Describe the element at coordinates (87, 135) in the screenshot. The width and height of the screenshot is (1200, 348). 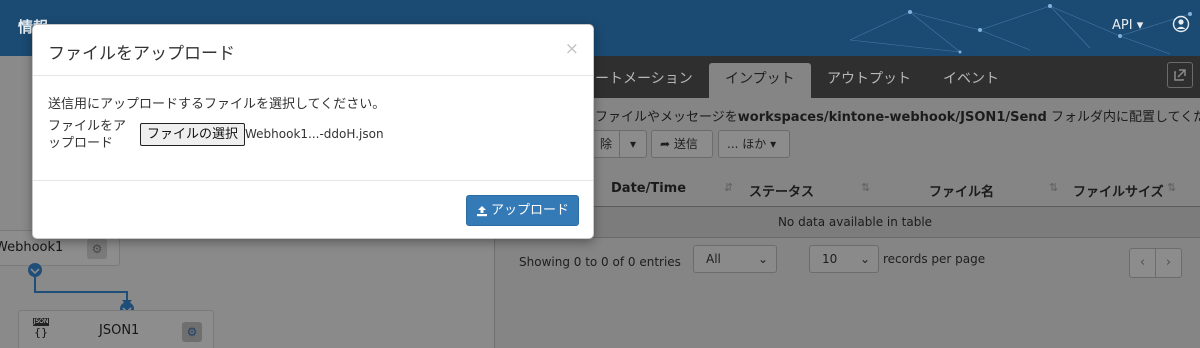
I see `file-field-label: ファイルをアップロード` at that location.